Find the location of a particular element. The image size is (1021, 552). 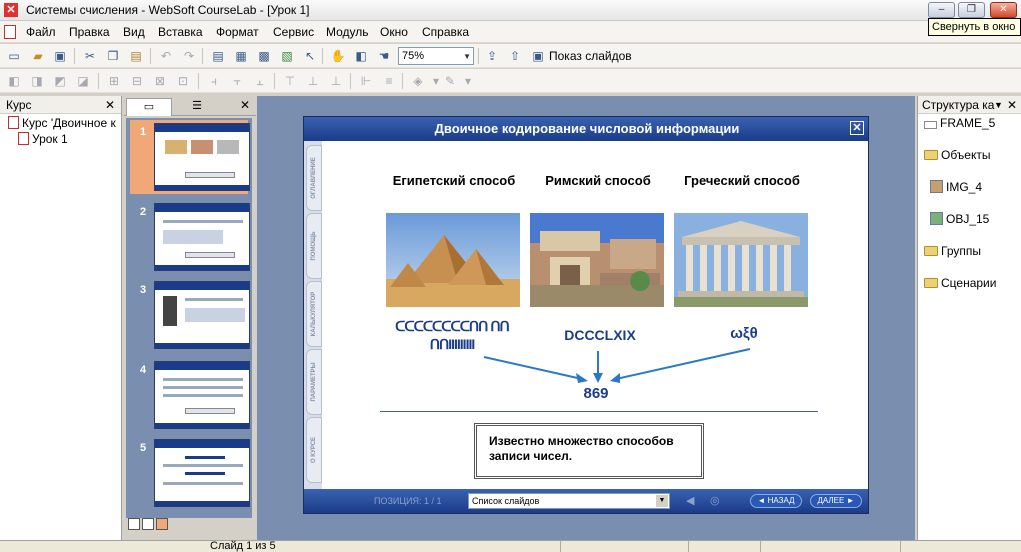

group-icon: ⊥ is located at coordinates (336, 81).